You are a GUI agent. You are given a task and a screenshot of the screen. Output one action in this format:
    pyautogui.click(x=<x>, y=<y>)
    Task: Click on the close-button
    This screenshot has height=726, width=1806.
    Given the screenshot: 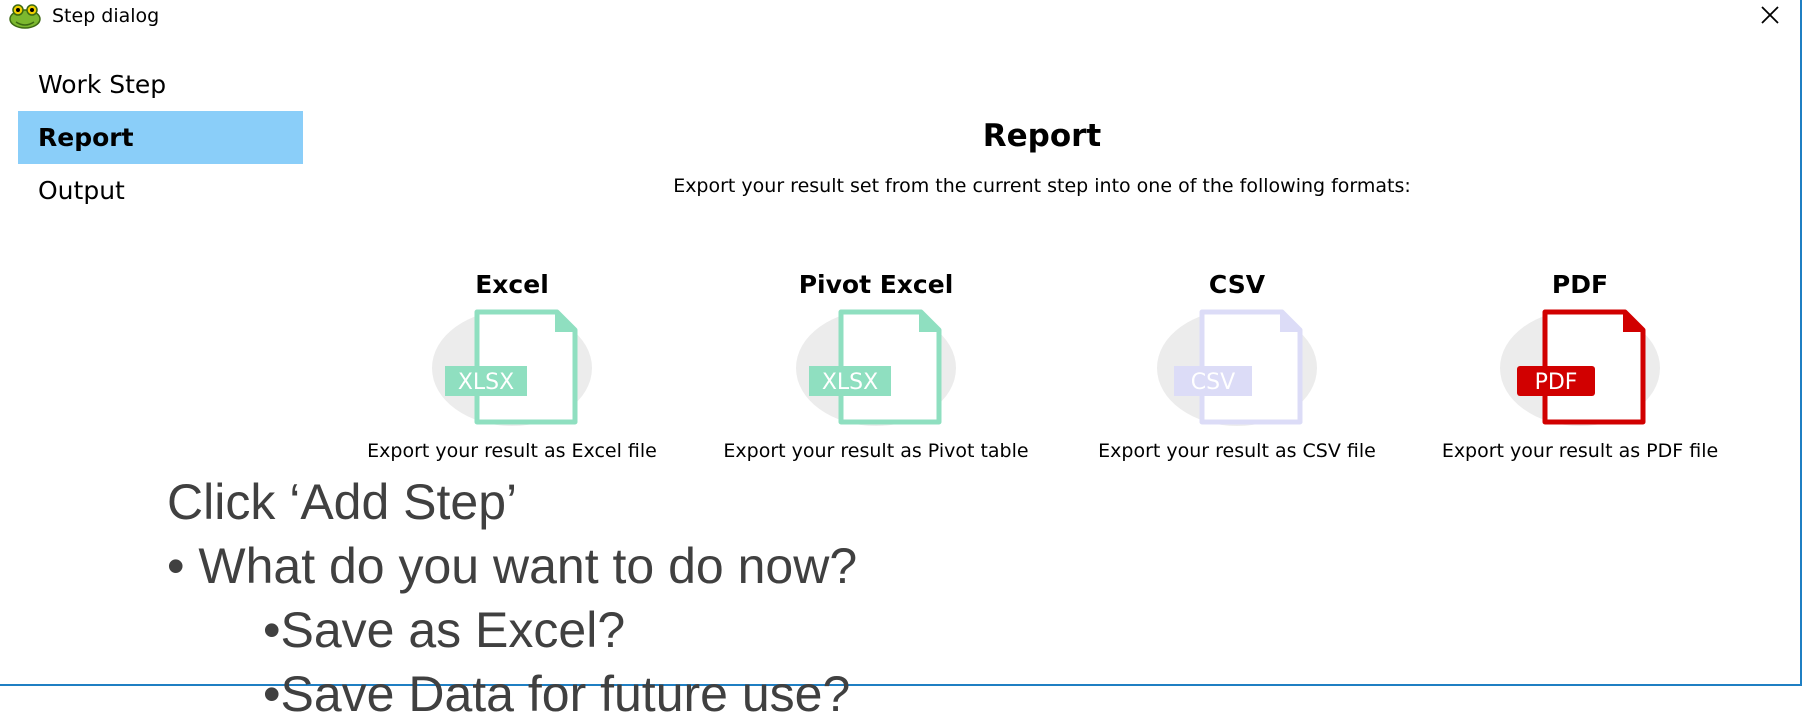 What is the action you would take?
    pyautogui.click(x=1770, y=15)
    